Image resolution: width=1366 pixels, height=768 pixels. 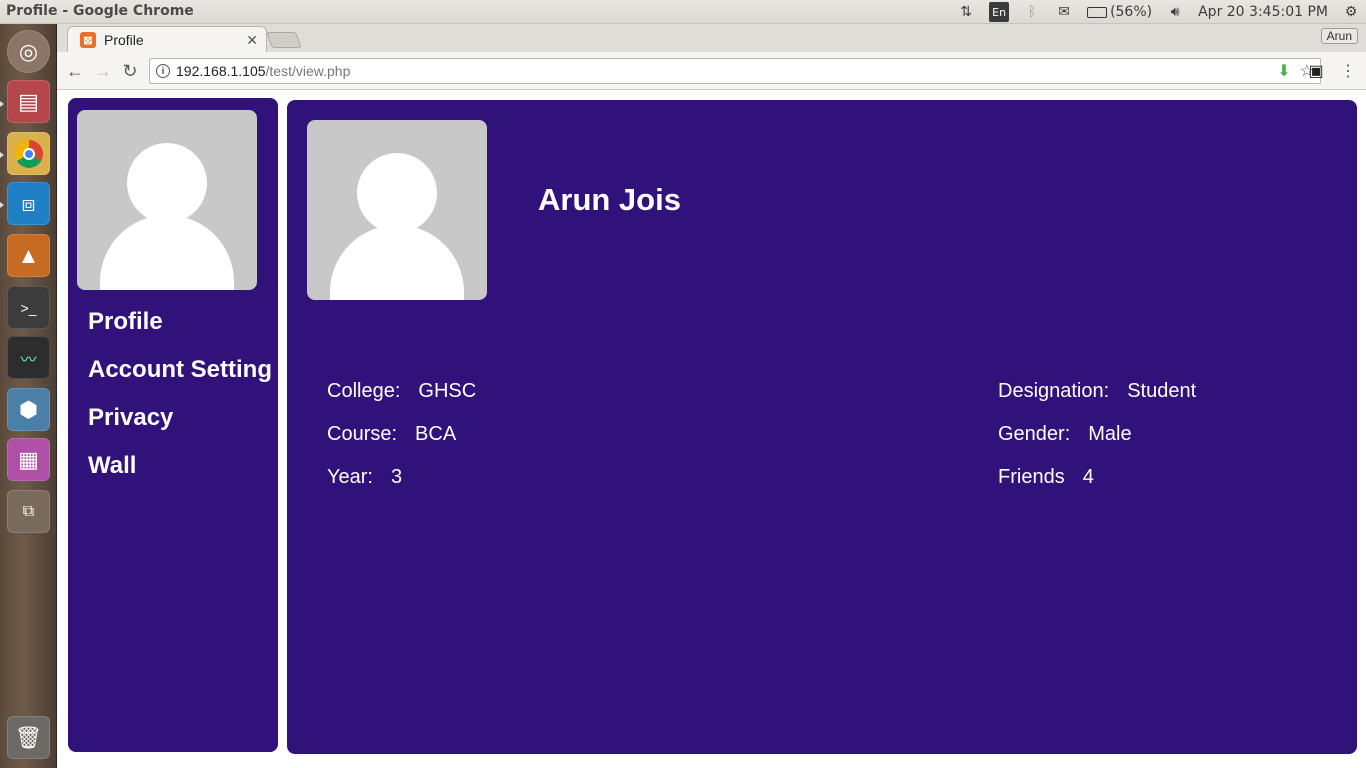 What do you see at coordinates (1284, 71) in the screenshot?
I see `download-extension-icon: ⬇` at bounding box center [1284, 71].